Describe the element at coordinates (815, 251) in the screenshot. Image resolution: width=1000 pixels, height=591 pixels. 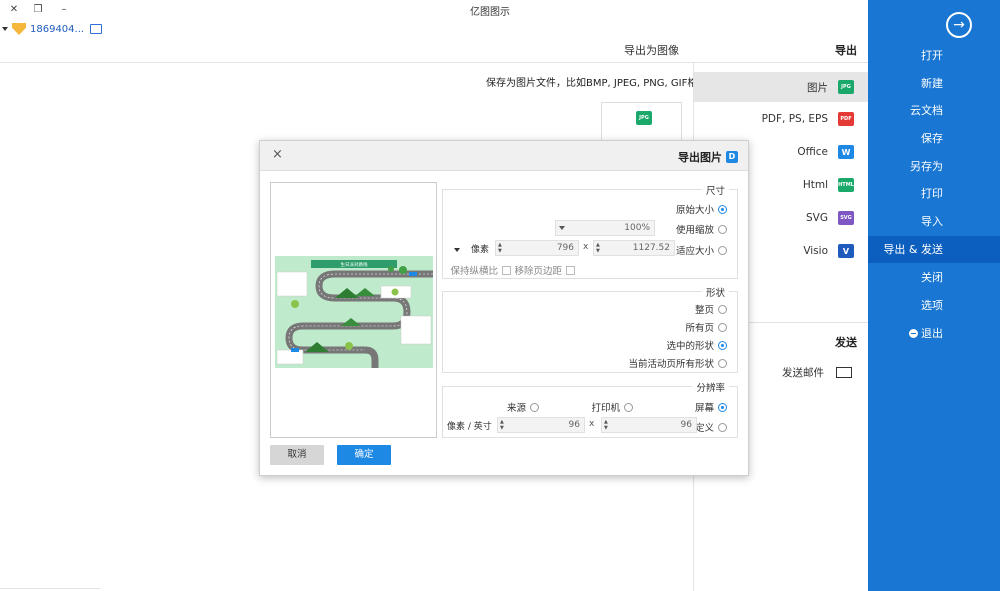
I see `export-type-label: Visio` at that location.